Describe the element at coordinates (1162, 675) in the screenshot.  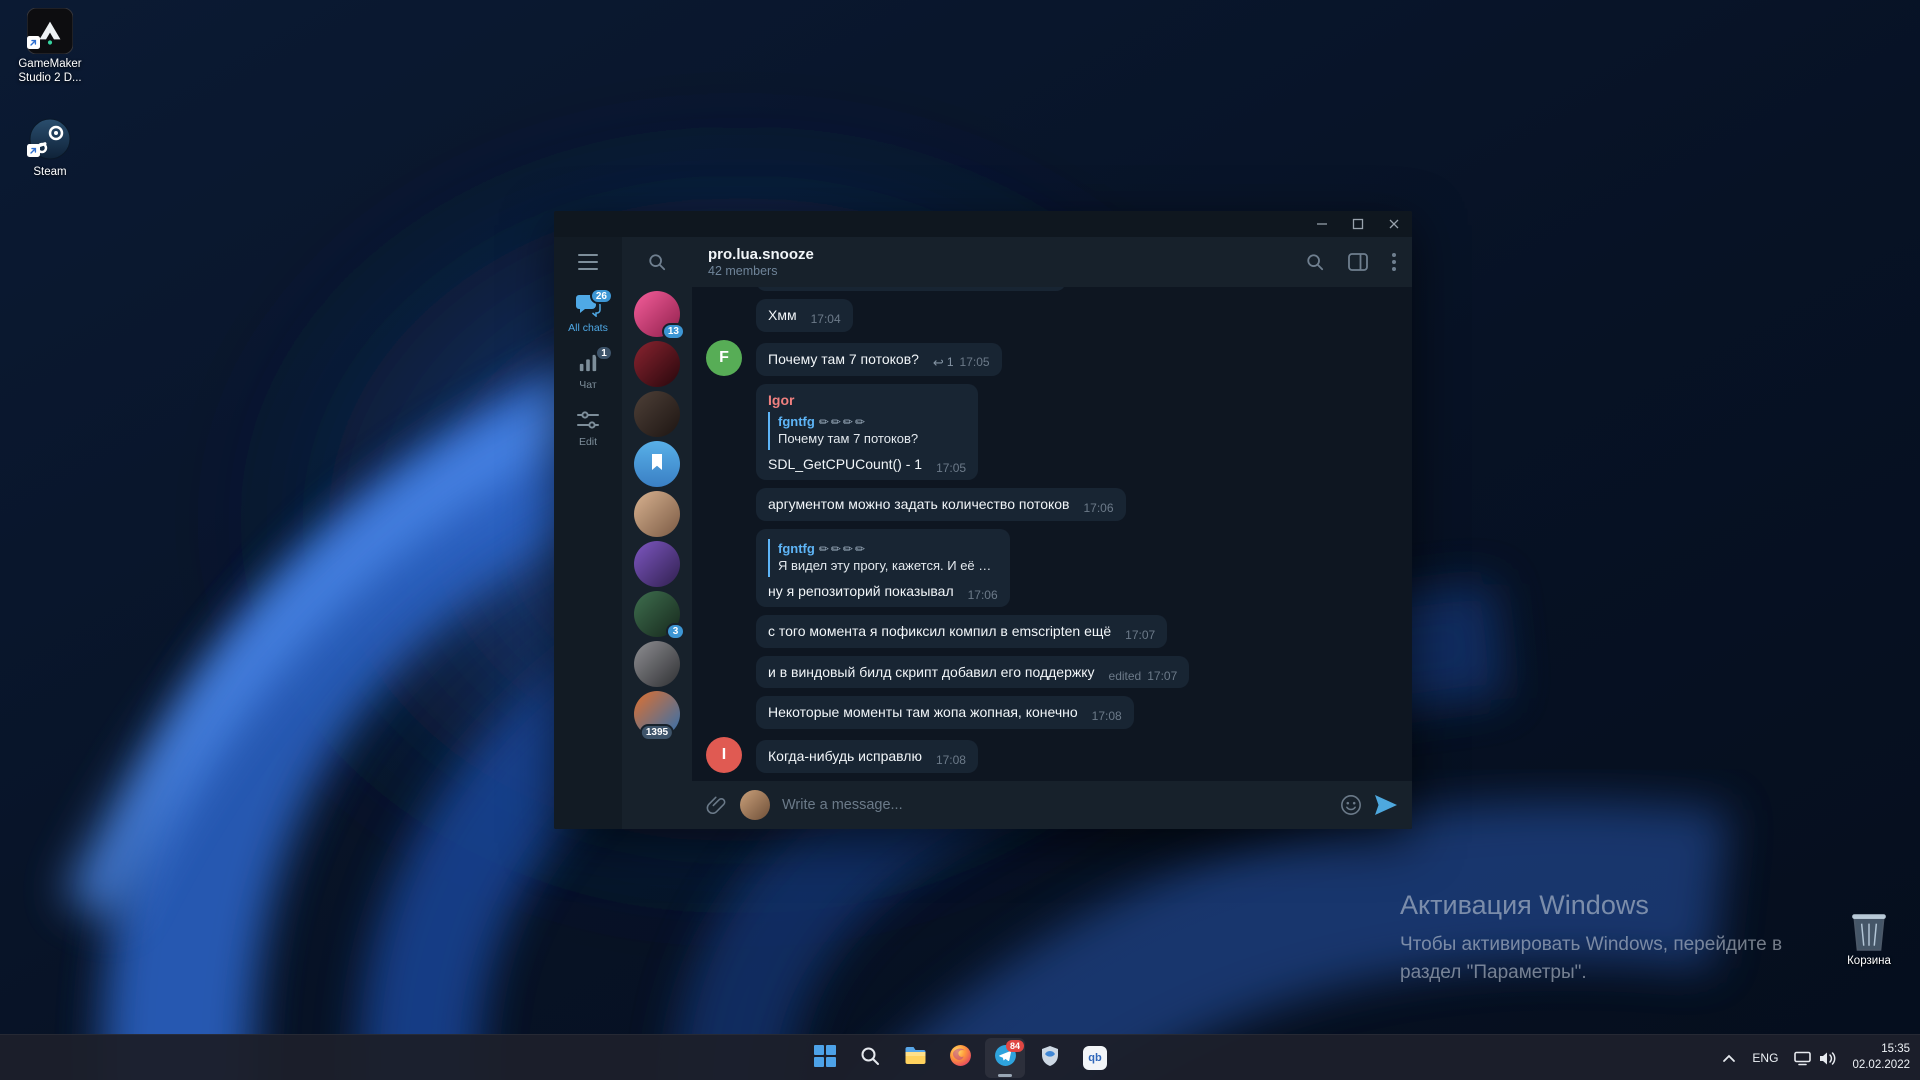
I see `message-time: 17:07` at that location.